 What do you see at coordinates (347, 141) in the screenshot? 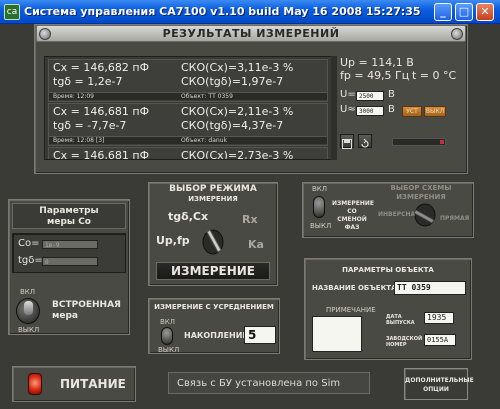
I see `save-icon` at bounding box center [347, 141].